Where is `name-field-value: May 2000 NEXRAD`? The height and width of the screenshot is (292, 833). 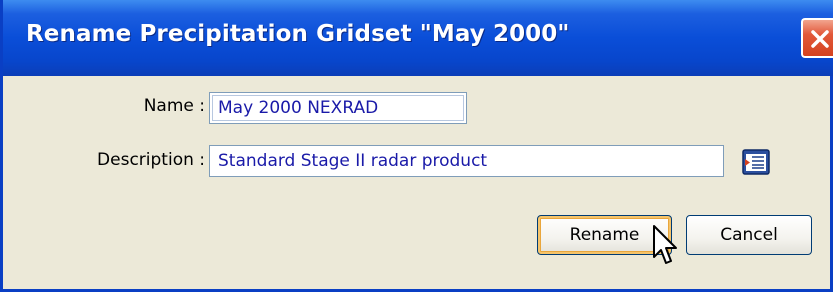
name-field-value: May 2000 NEXRAD is located at coordinates (298, 108).